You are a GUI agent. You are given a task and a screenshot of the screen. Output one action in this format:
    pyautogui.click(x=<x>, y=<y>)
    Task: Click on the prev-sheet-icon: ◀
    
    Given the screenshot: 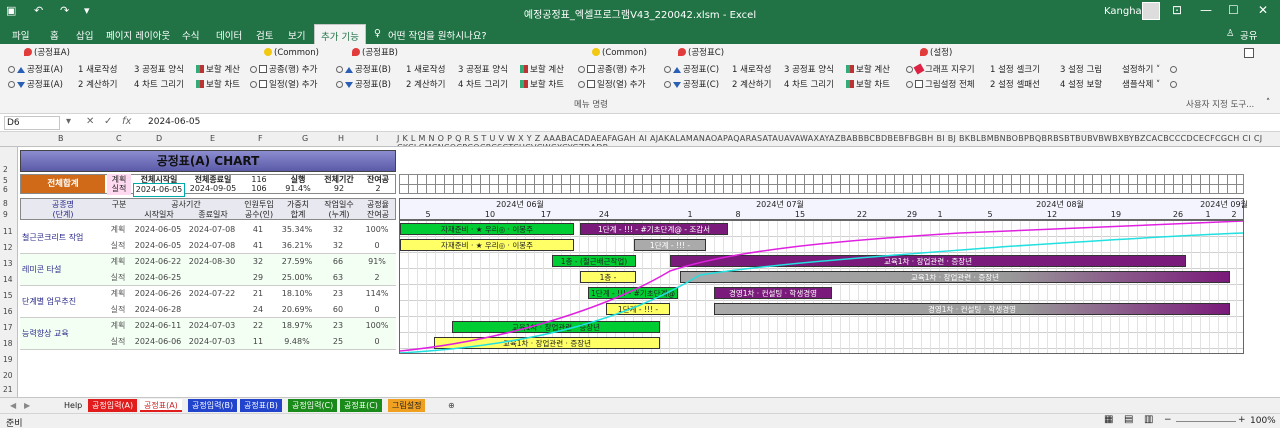 What is the action you would take?
    pyautogui.click(x=13, y=405)
    